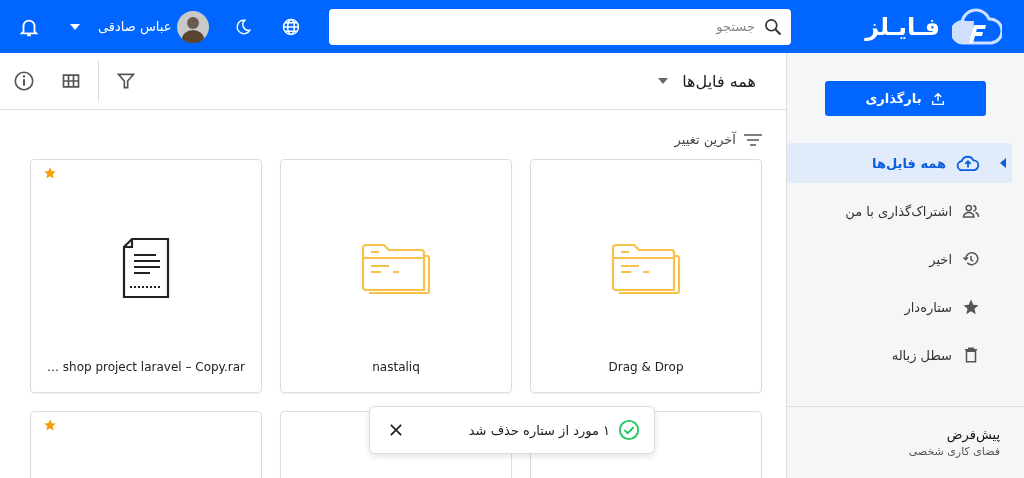 The width and height of the screenshot is (1024, 478). What do you see at coordinates (538, 430) in the screenshot?
I see `toast-message: ۱ مورد از ستاره حذف شد` at bounding box center [538, 430].